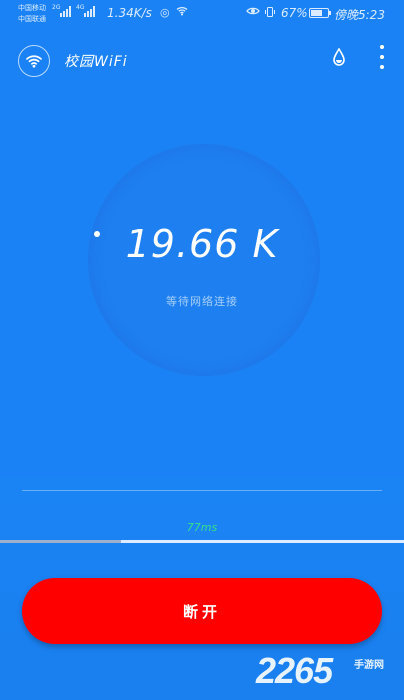 This screenshot has height=700, width=404. Describe the element at coordinates (61, 541) in the screenshot. I see `progress-fill` at that location.